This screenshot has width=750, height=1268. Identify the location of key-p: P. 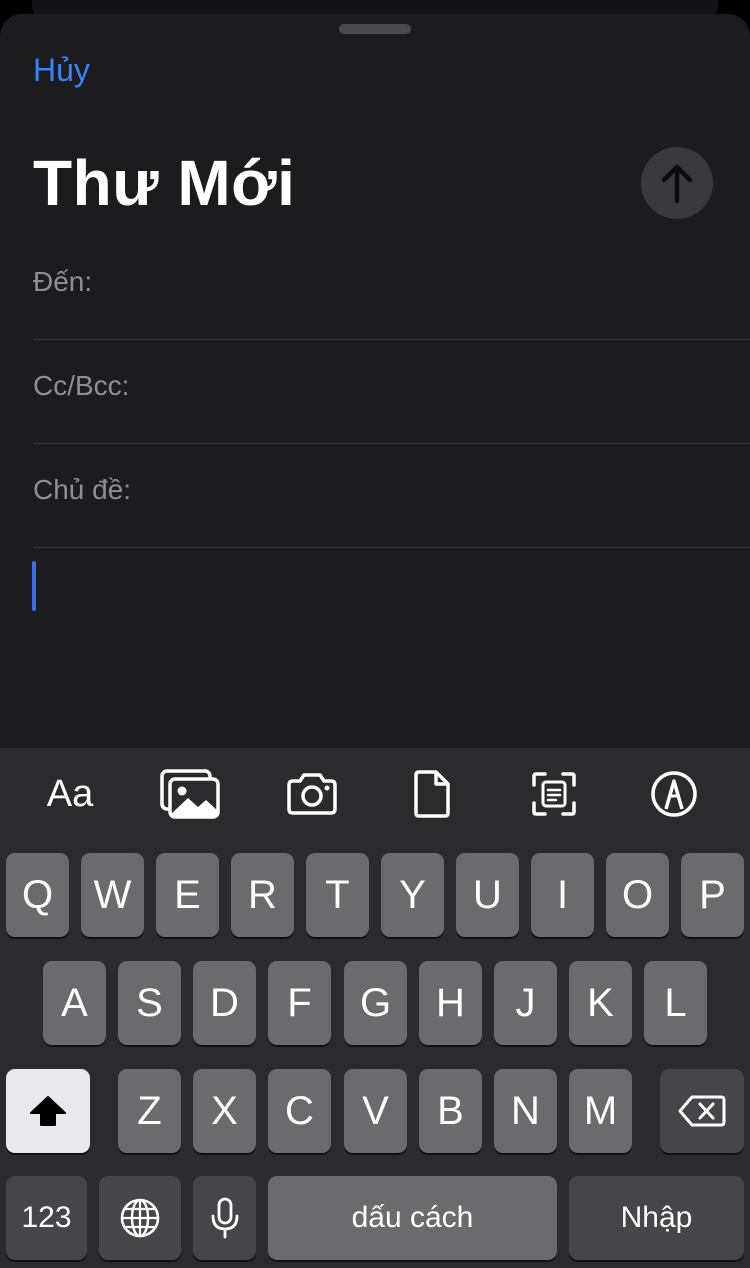
(712, 895).